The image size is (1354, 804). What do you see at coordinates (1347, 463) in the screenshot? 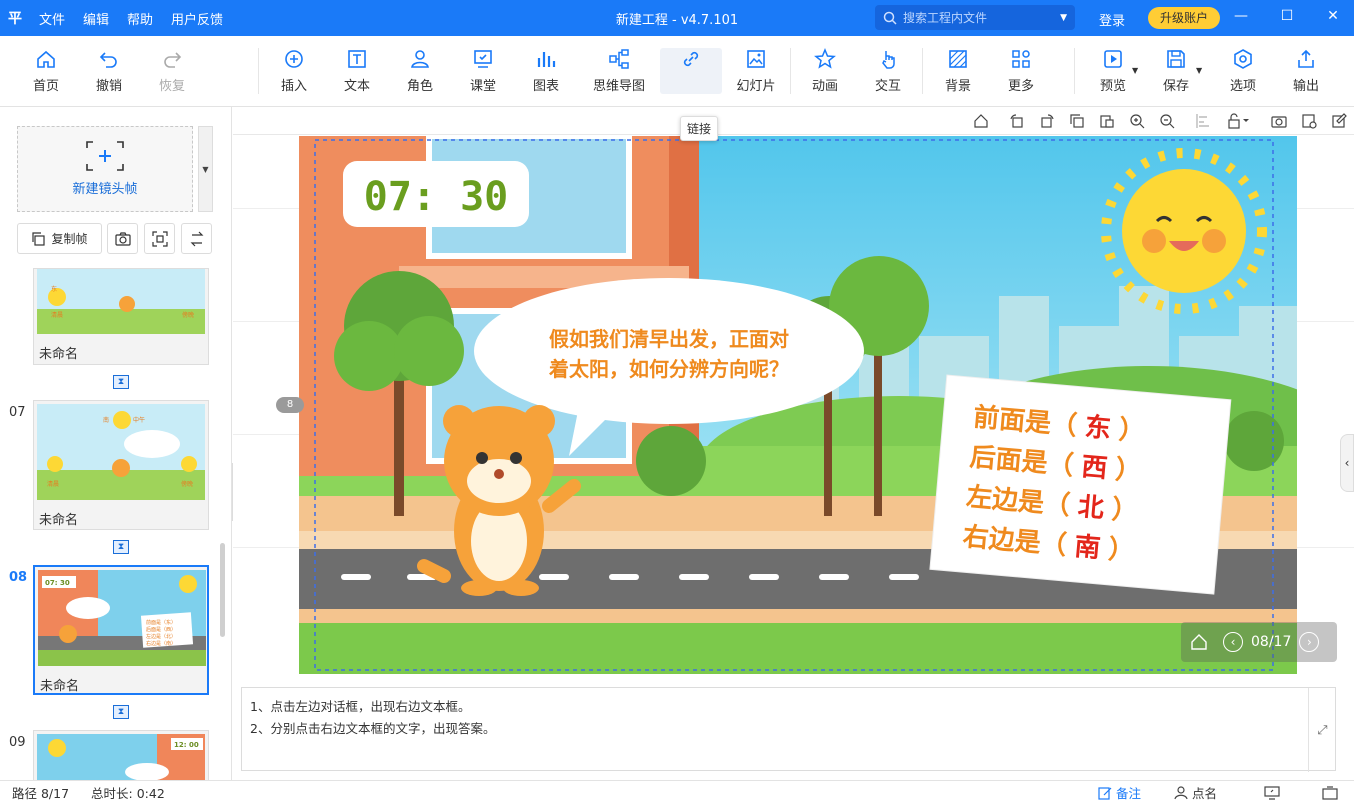
I see `expand-right-panel-button: ‹` at bounding box center [1347, 463].